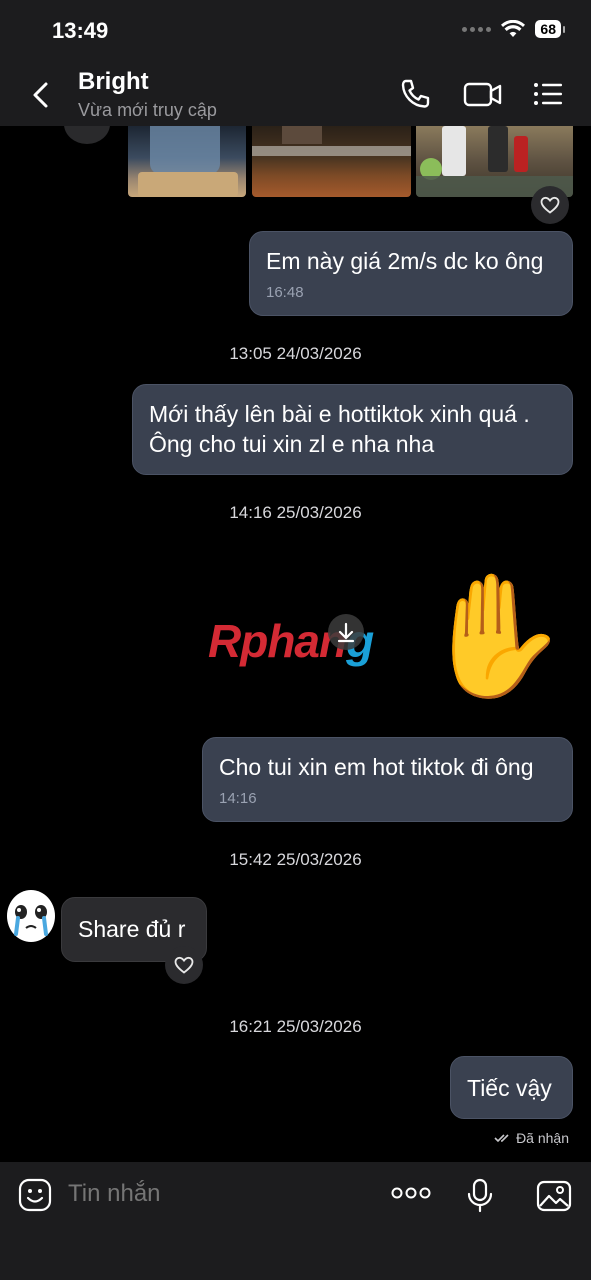 The width and height of the screenshot is (591, 1280). What do you see at coordinates (542, 1138) in the screenshot?
I see `delivery-status-label: Đã nhận` at bounding box center [542, 1138].